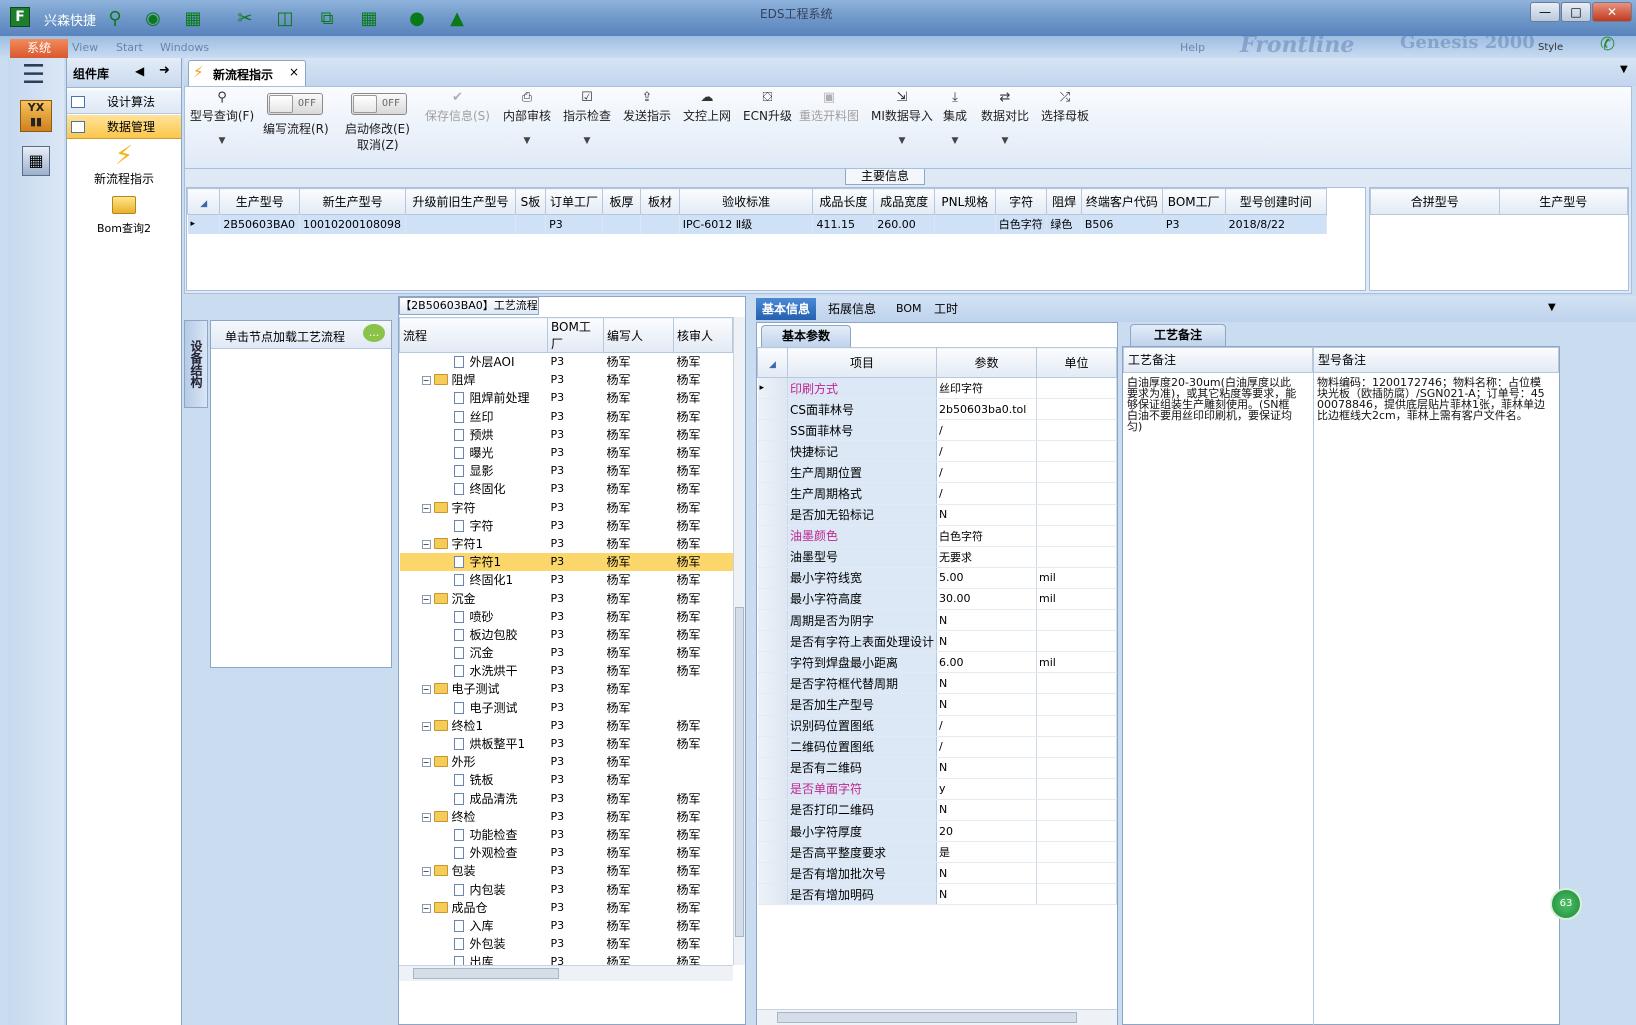 The image size is (1636, 1025). What do you see at coordinates (327, 18) in the screenshot?
I see `copy-icon: ⧉` at bounding box center [327, 18].